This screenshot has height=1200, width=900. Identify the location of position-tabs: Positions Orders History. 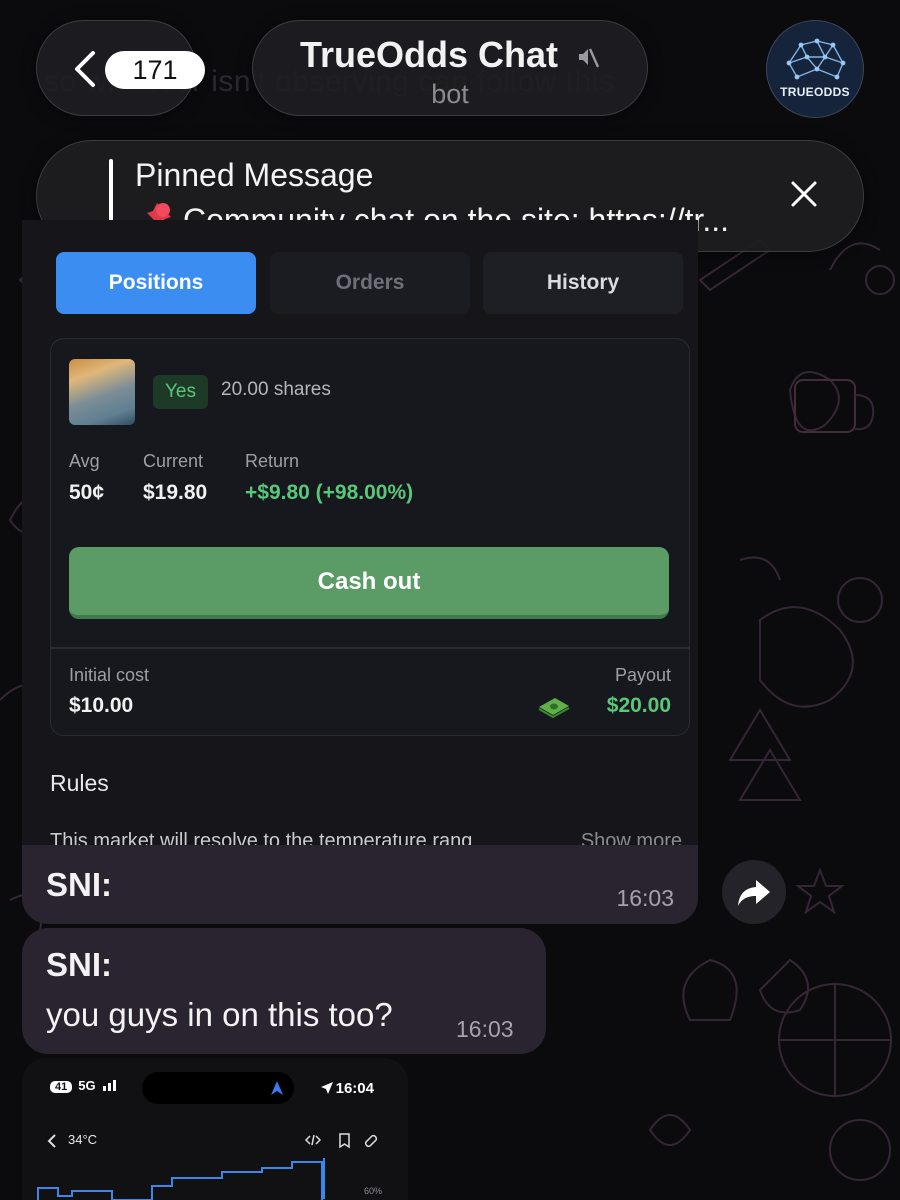
(370, 283).